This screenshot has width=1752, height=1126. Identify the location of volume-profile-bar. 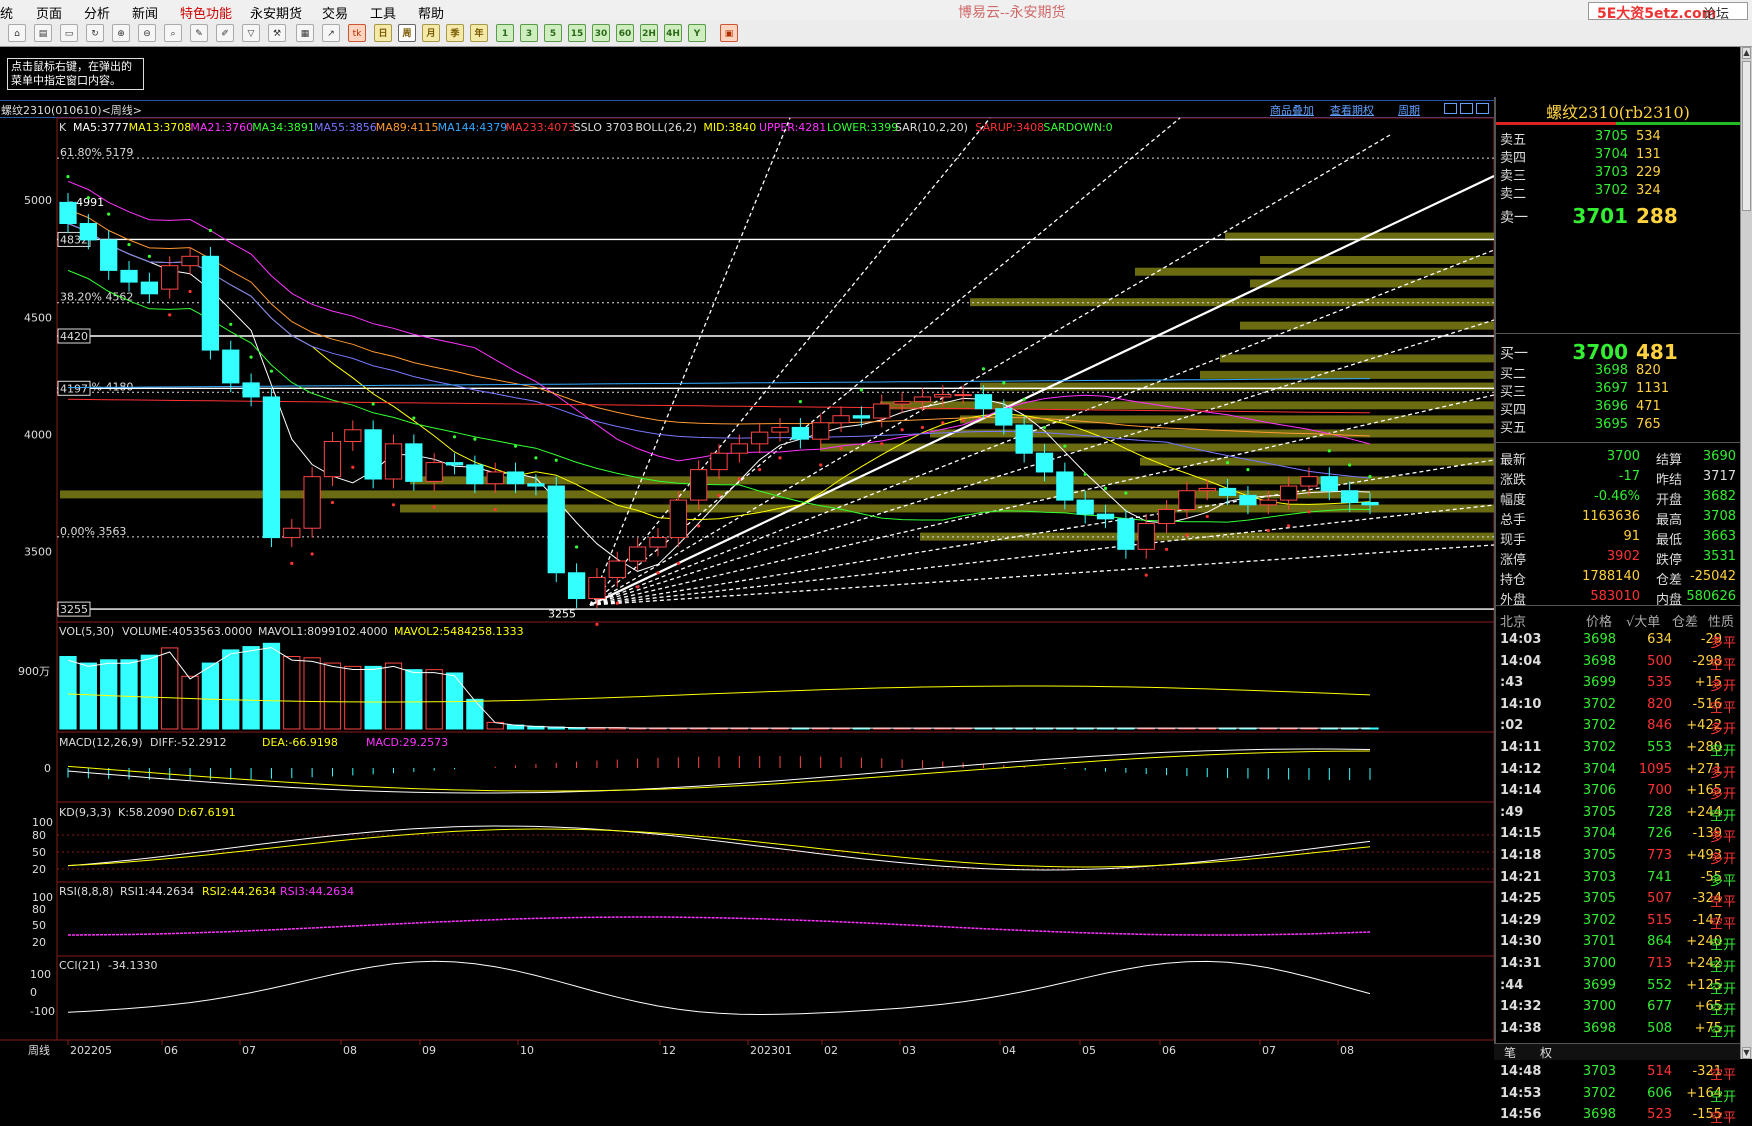
(1212, 433).